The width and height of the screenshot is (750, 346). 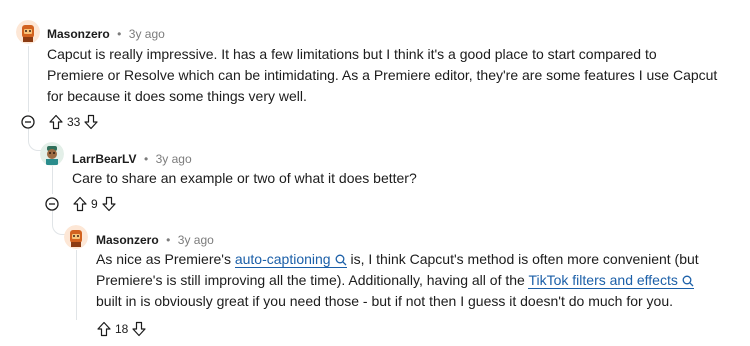 I want to click on link-text: TikTok filters and effects, so click(x=603, y=280).